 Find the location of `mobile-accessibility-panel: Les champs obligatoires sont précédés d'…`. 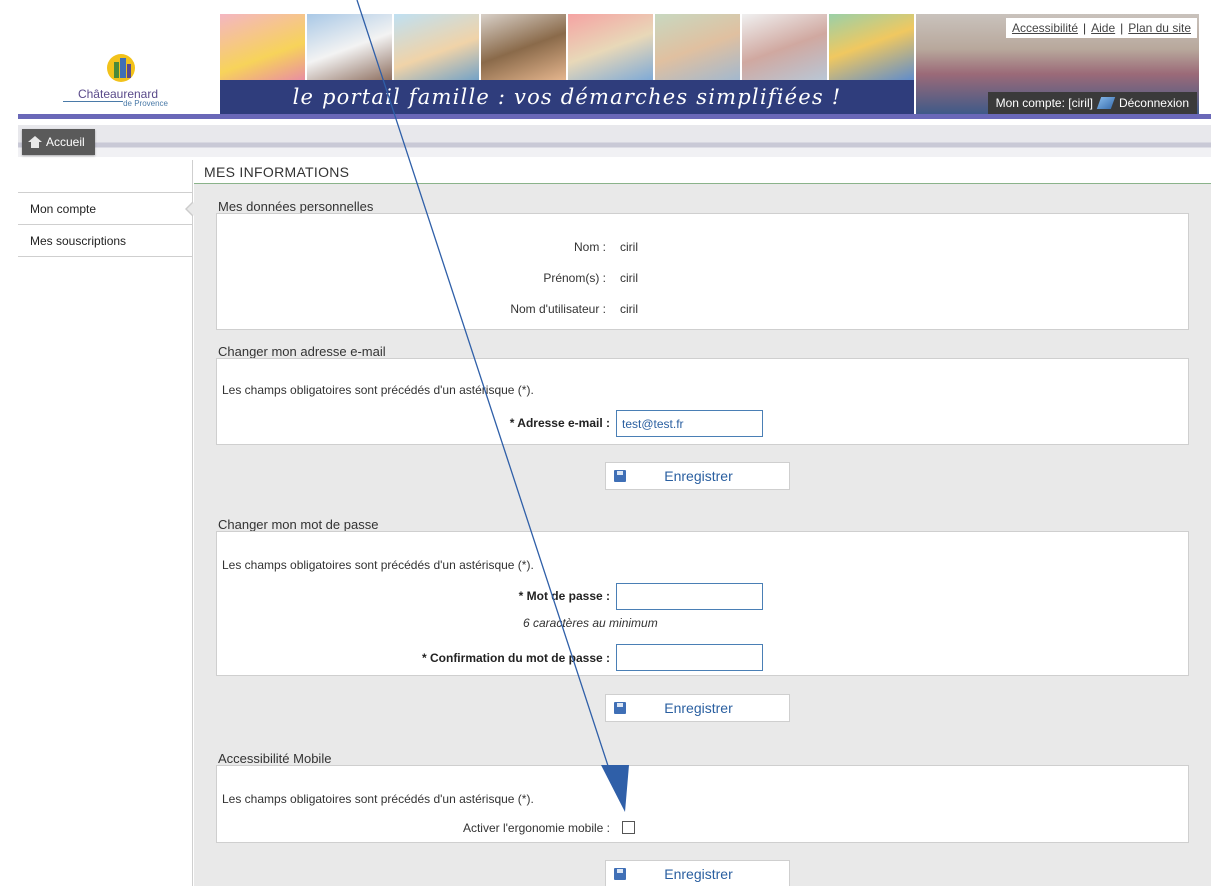

mobile-accessibility-panel: Les champs obligatoires sont précédés d'… is located at coordinates (702, 804).